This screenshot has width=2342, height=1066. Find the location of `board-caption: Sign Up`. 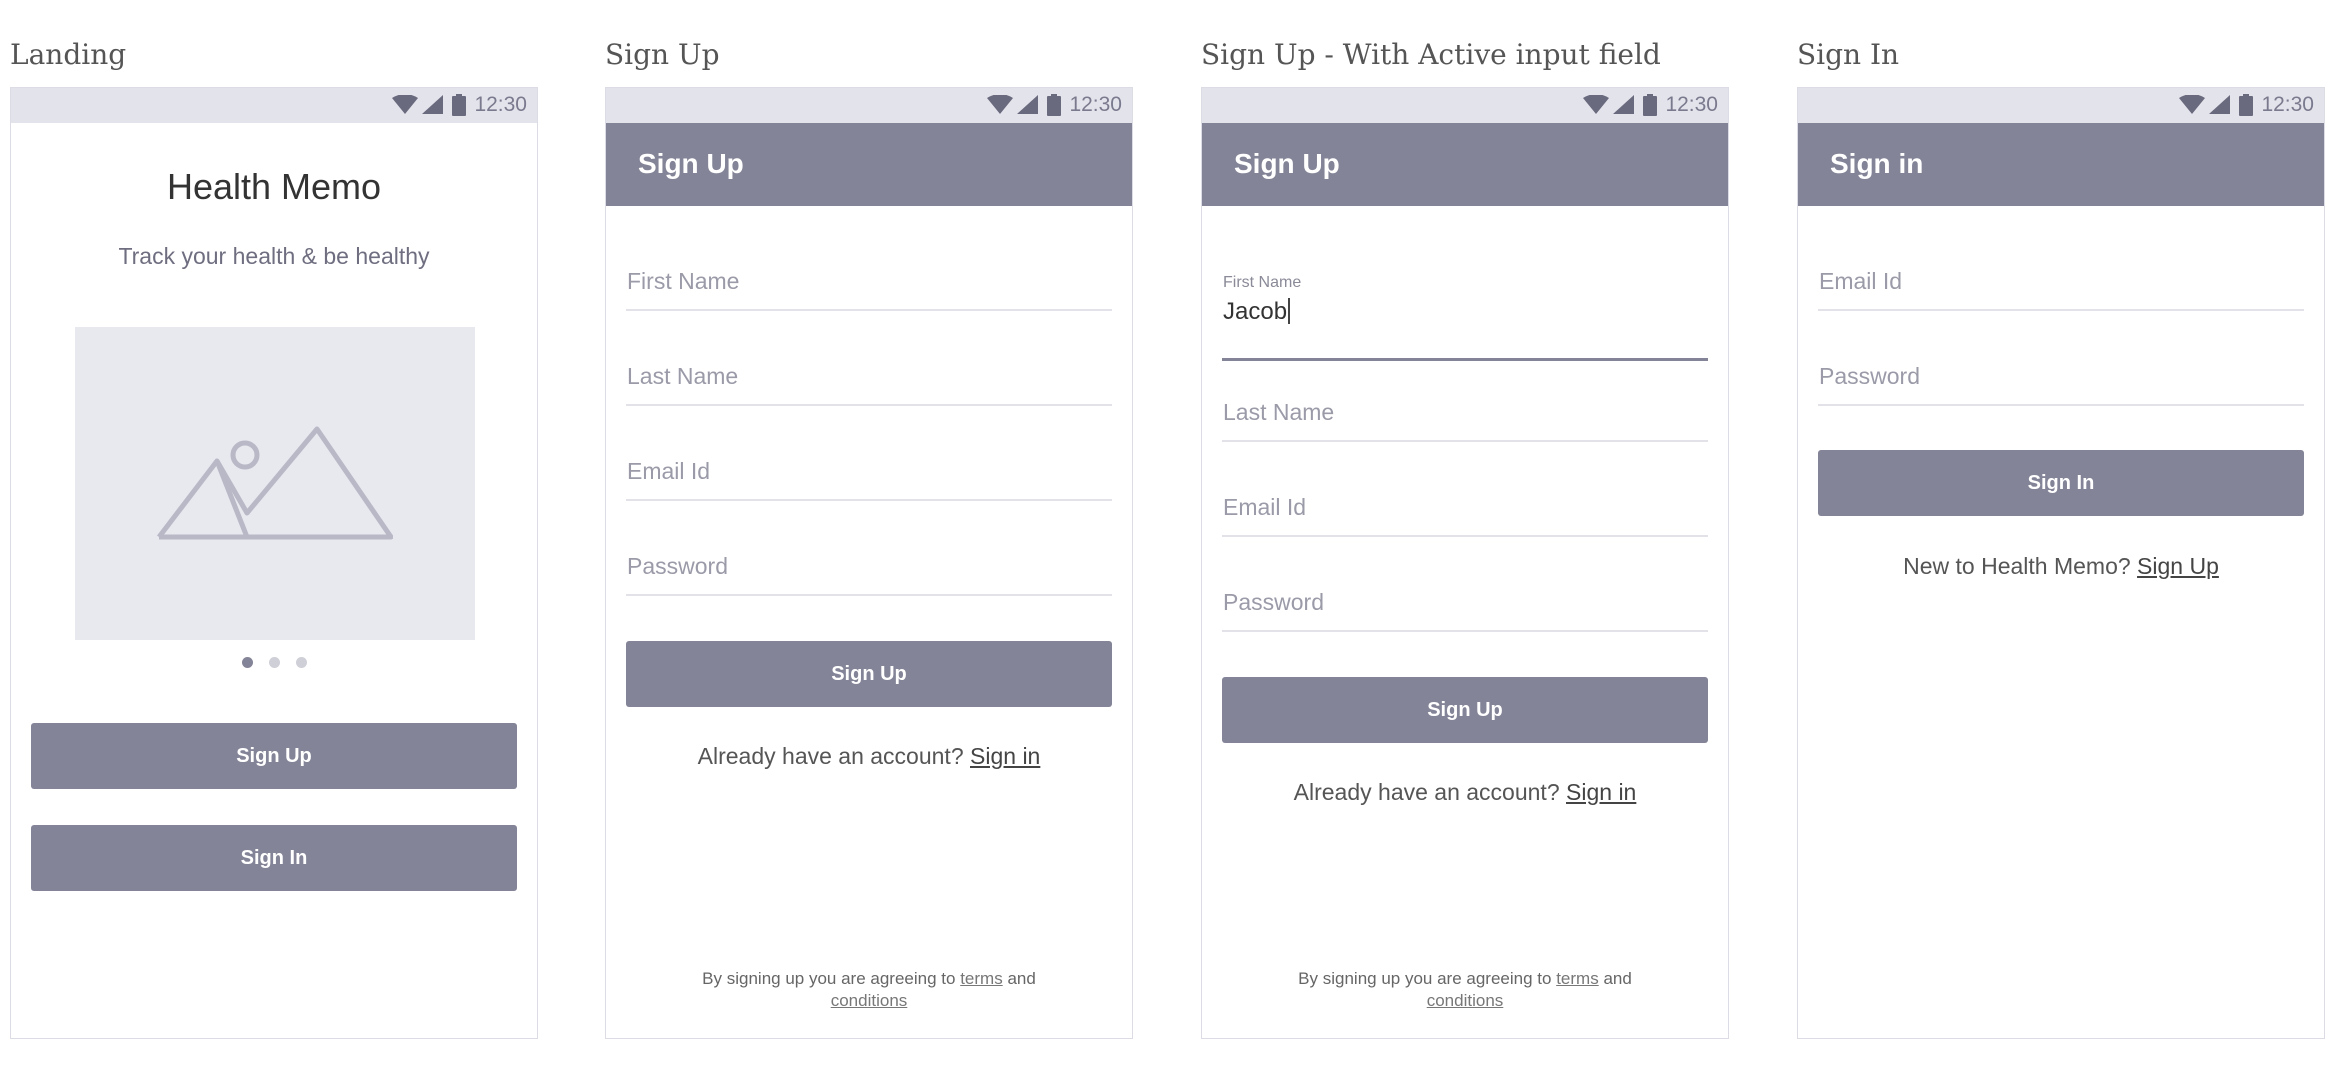

board-caption: Sign Up is located at coordinates (662, 54).